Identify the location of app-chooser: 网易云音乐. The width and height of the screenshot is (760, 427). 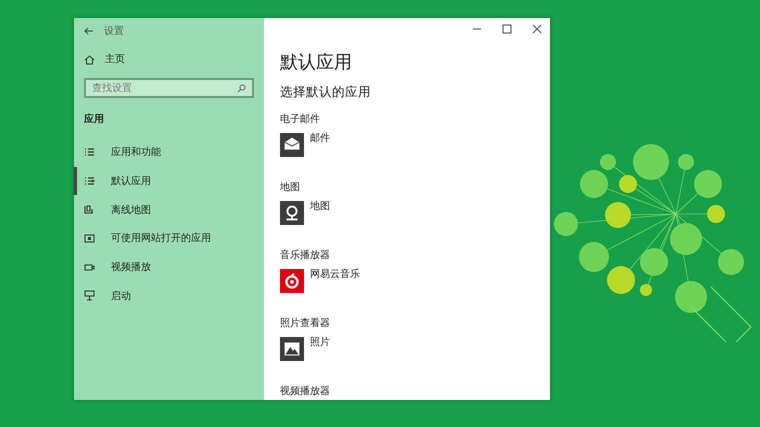
(320, 286).